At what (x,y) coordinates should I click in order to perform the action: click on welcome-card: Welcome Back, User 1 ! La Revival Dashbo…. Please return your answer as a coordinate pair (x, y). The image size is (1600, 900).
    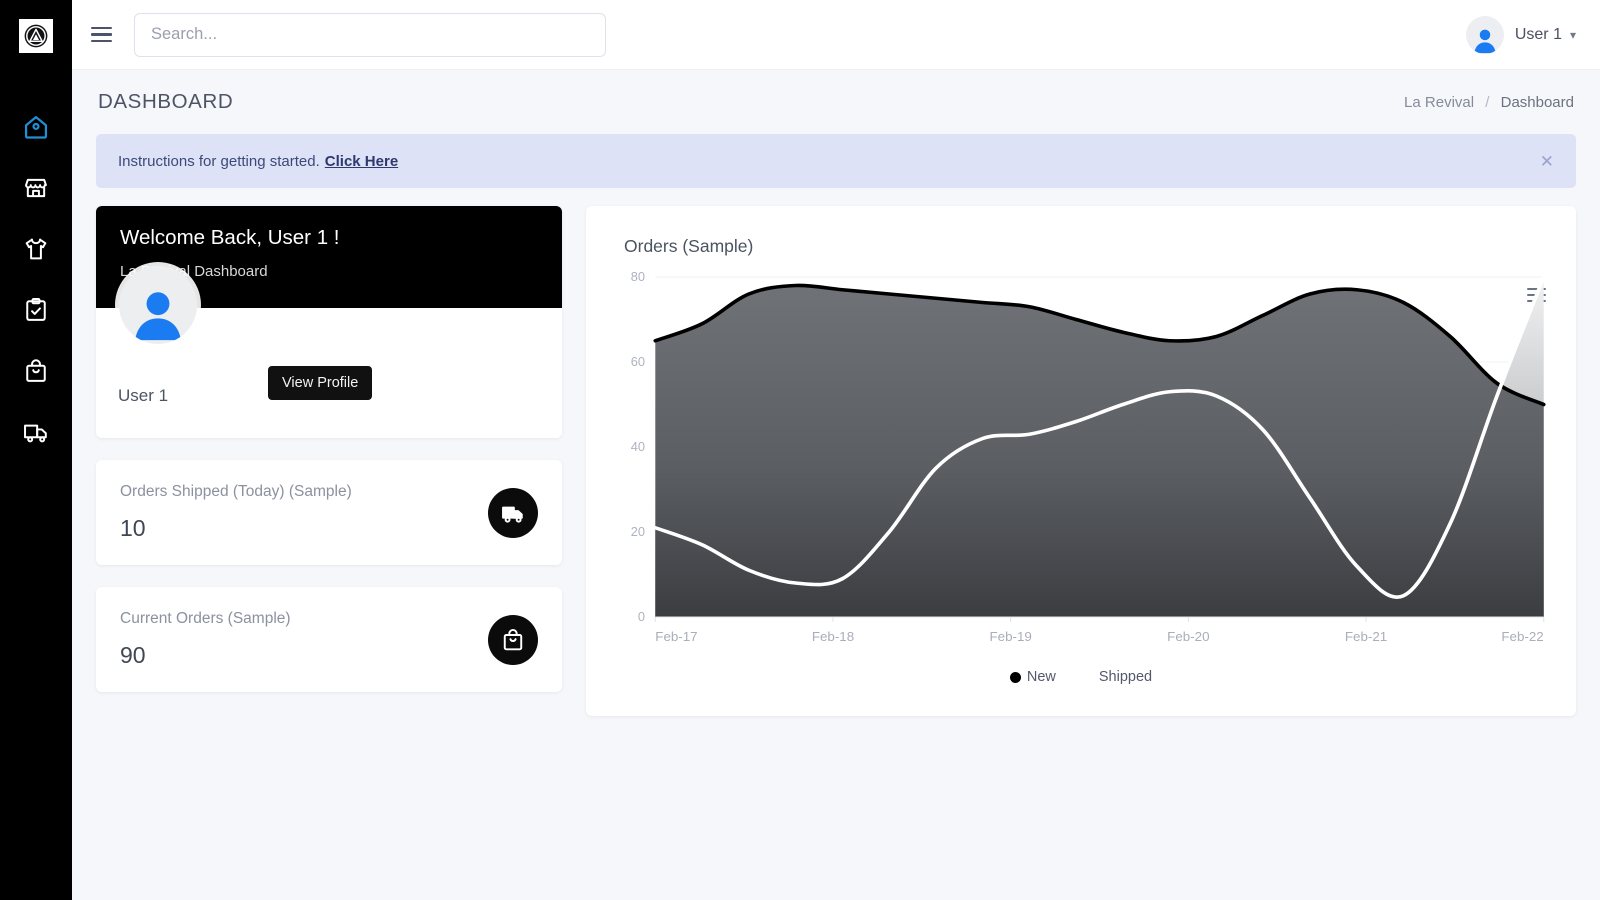
    Looking at the image, I should click on (329, 322).